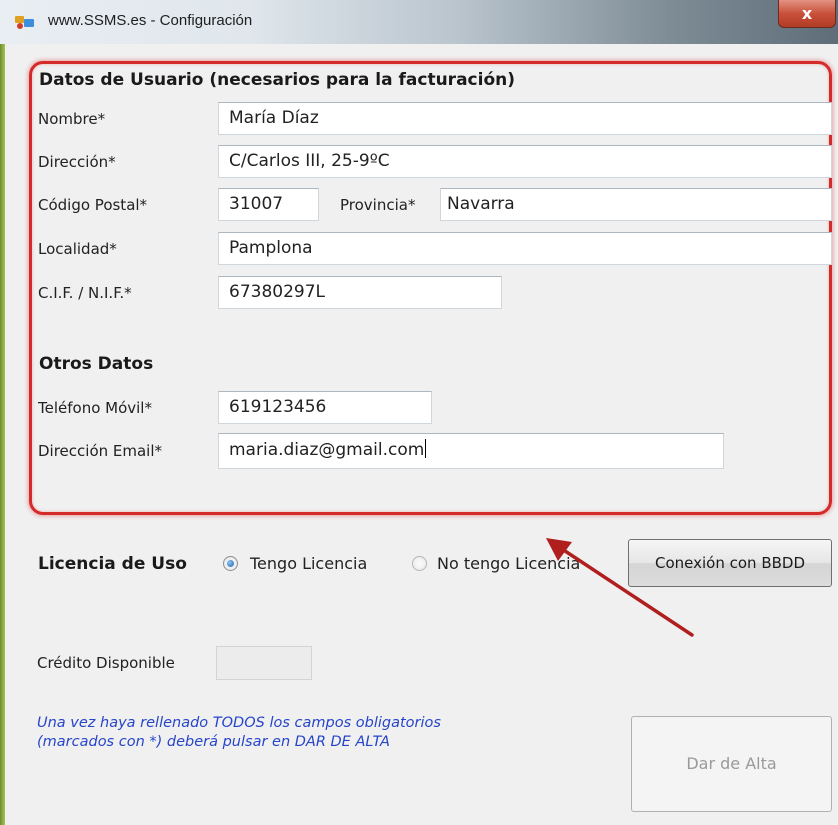  Describe the element at coordinates (150, 20) in the screenshot. I see `window-title: www.SSMS.es - Configuración` at that location.